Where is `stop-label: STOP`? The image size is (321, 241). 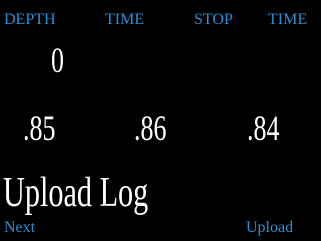 stop-label: STOP is located at coordinates (213, 19).